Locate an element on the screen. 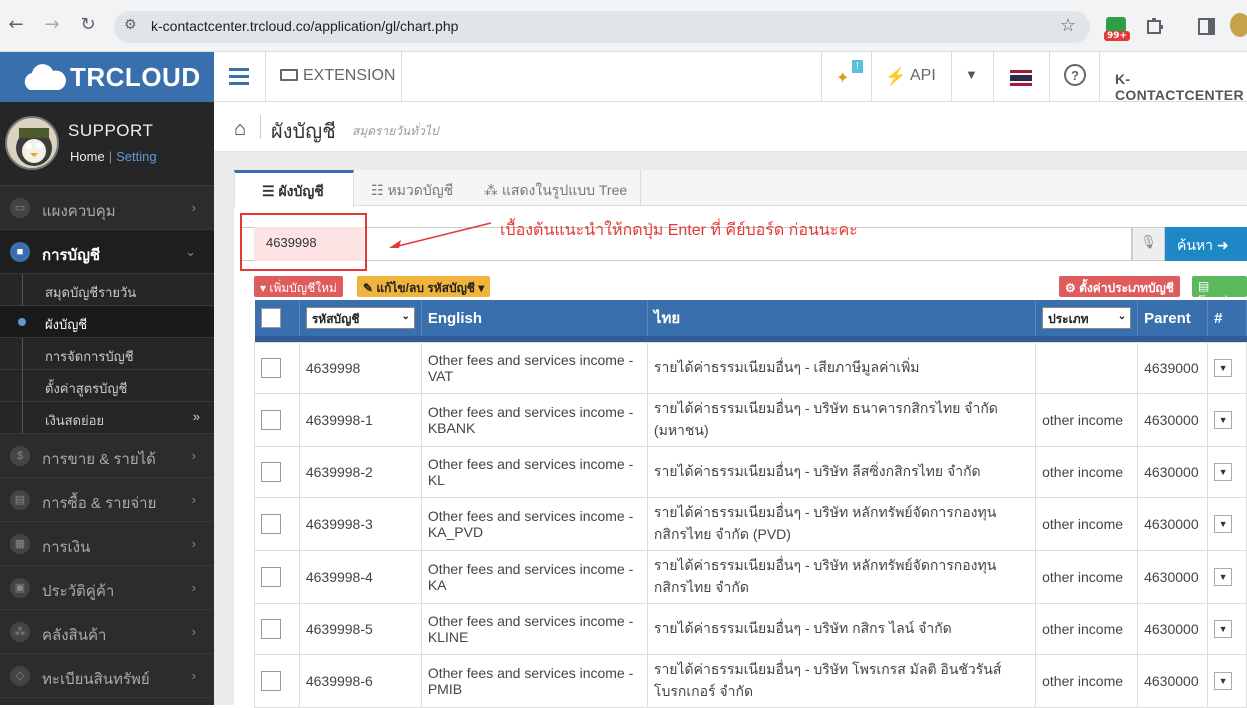 This screenshot has height=708, width=1247. tab-chart-of-accounts: ☰ ผังบัญชี is located at coordinates (294, 188).